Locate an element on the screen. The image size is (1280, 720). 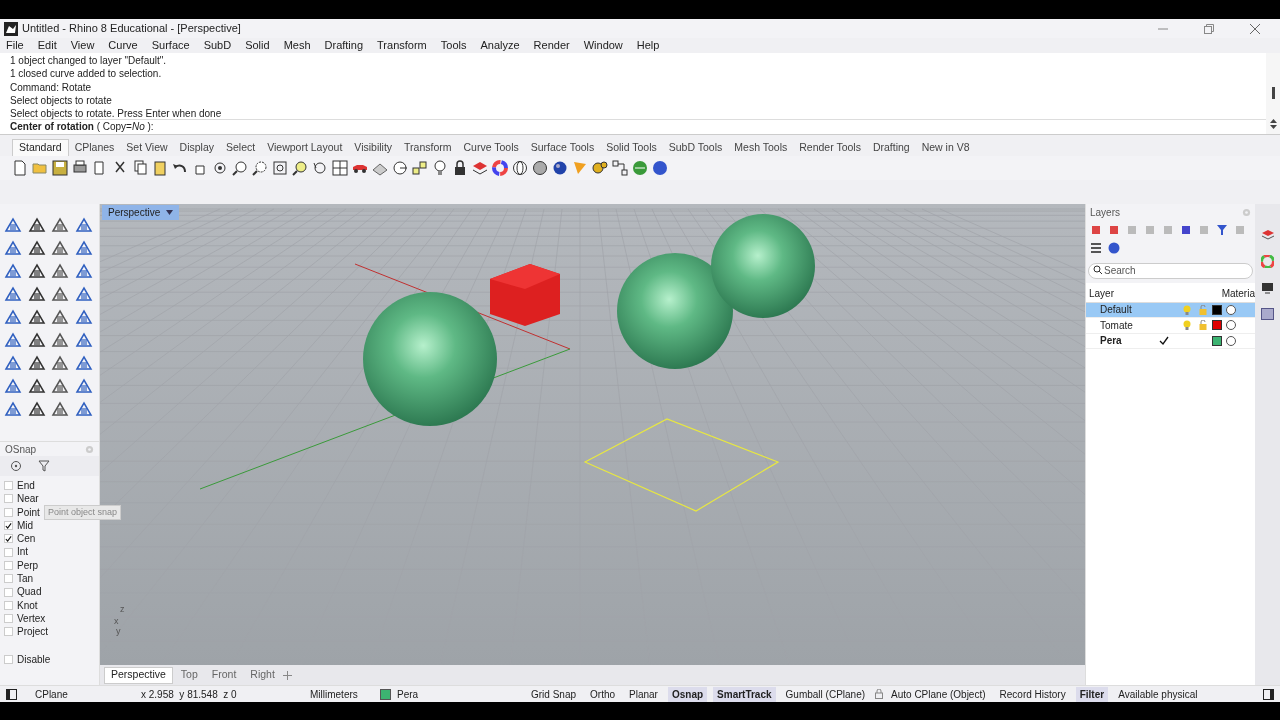
gears-icon is located at coordinates (600, 168).